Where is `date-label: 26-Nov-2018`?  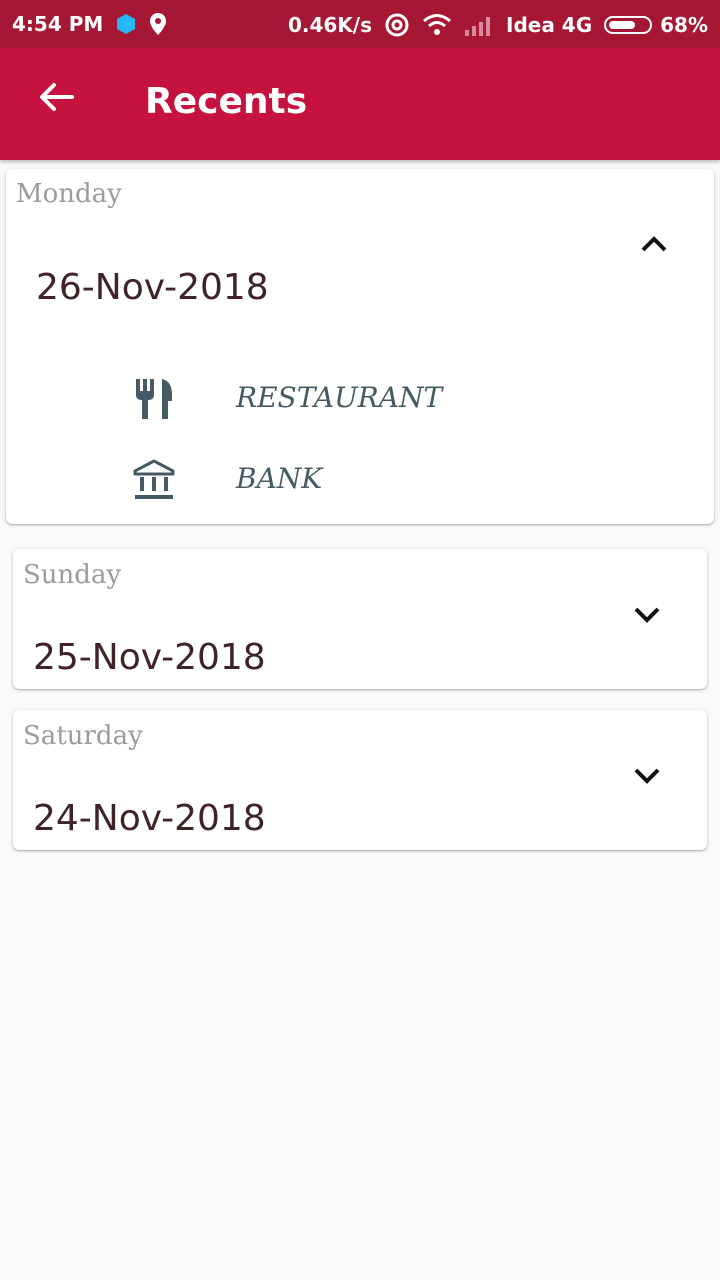
date-label: 26-Nov-2018 is located at coordinates (152, 287).